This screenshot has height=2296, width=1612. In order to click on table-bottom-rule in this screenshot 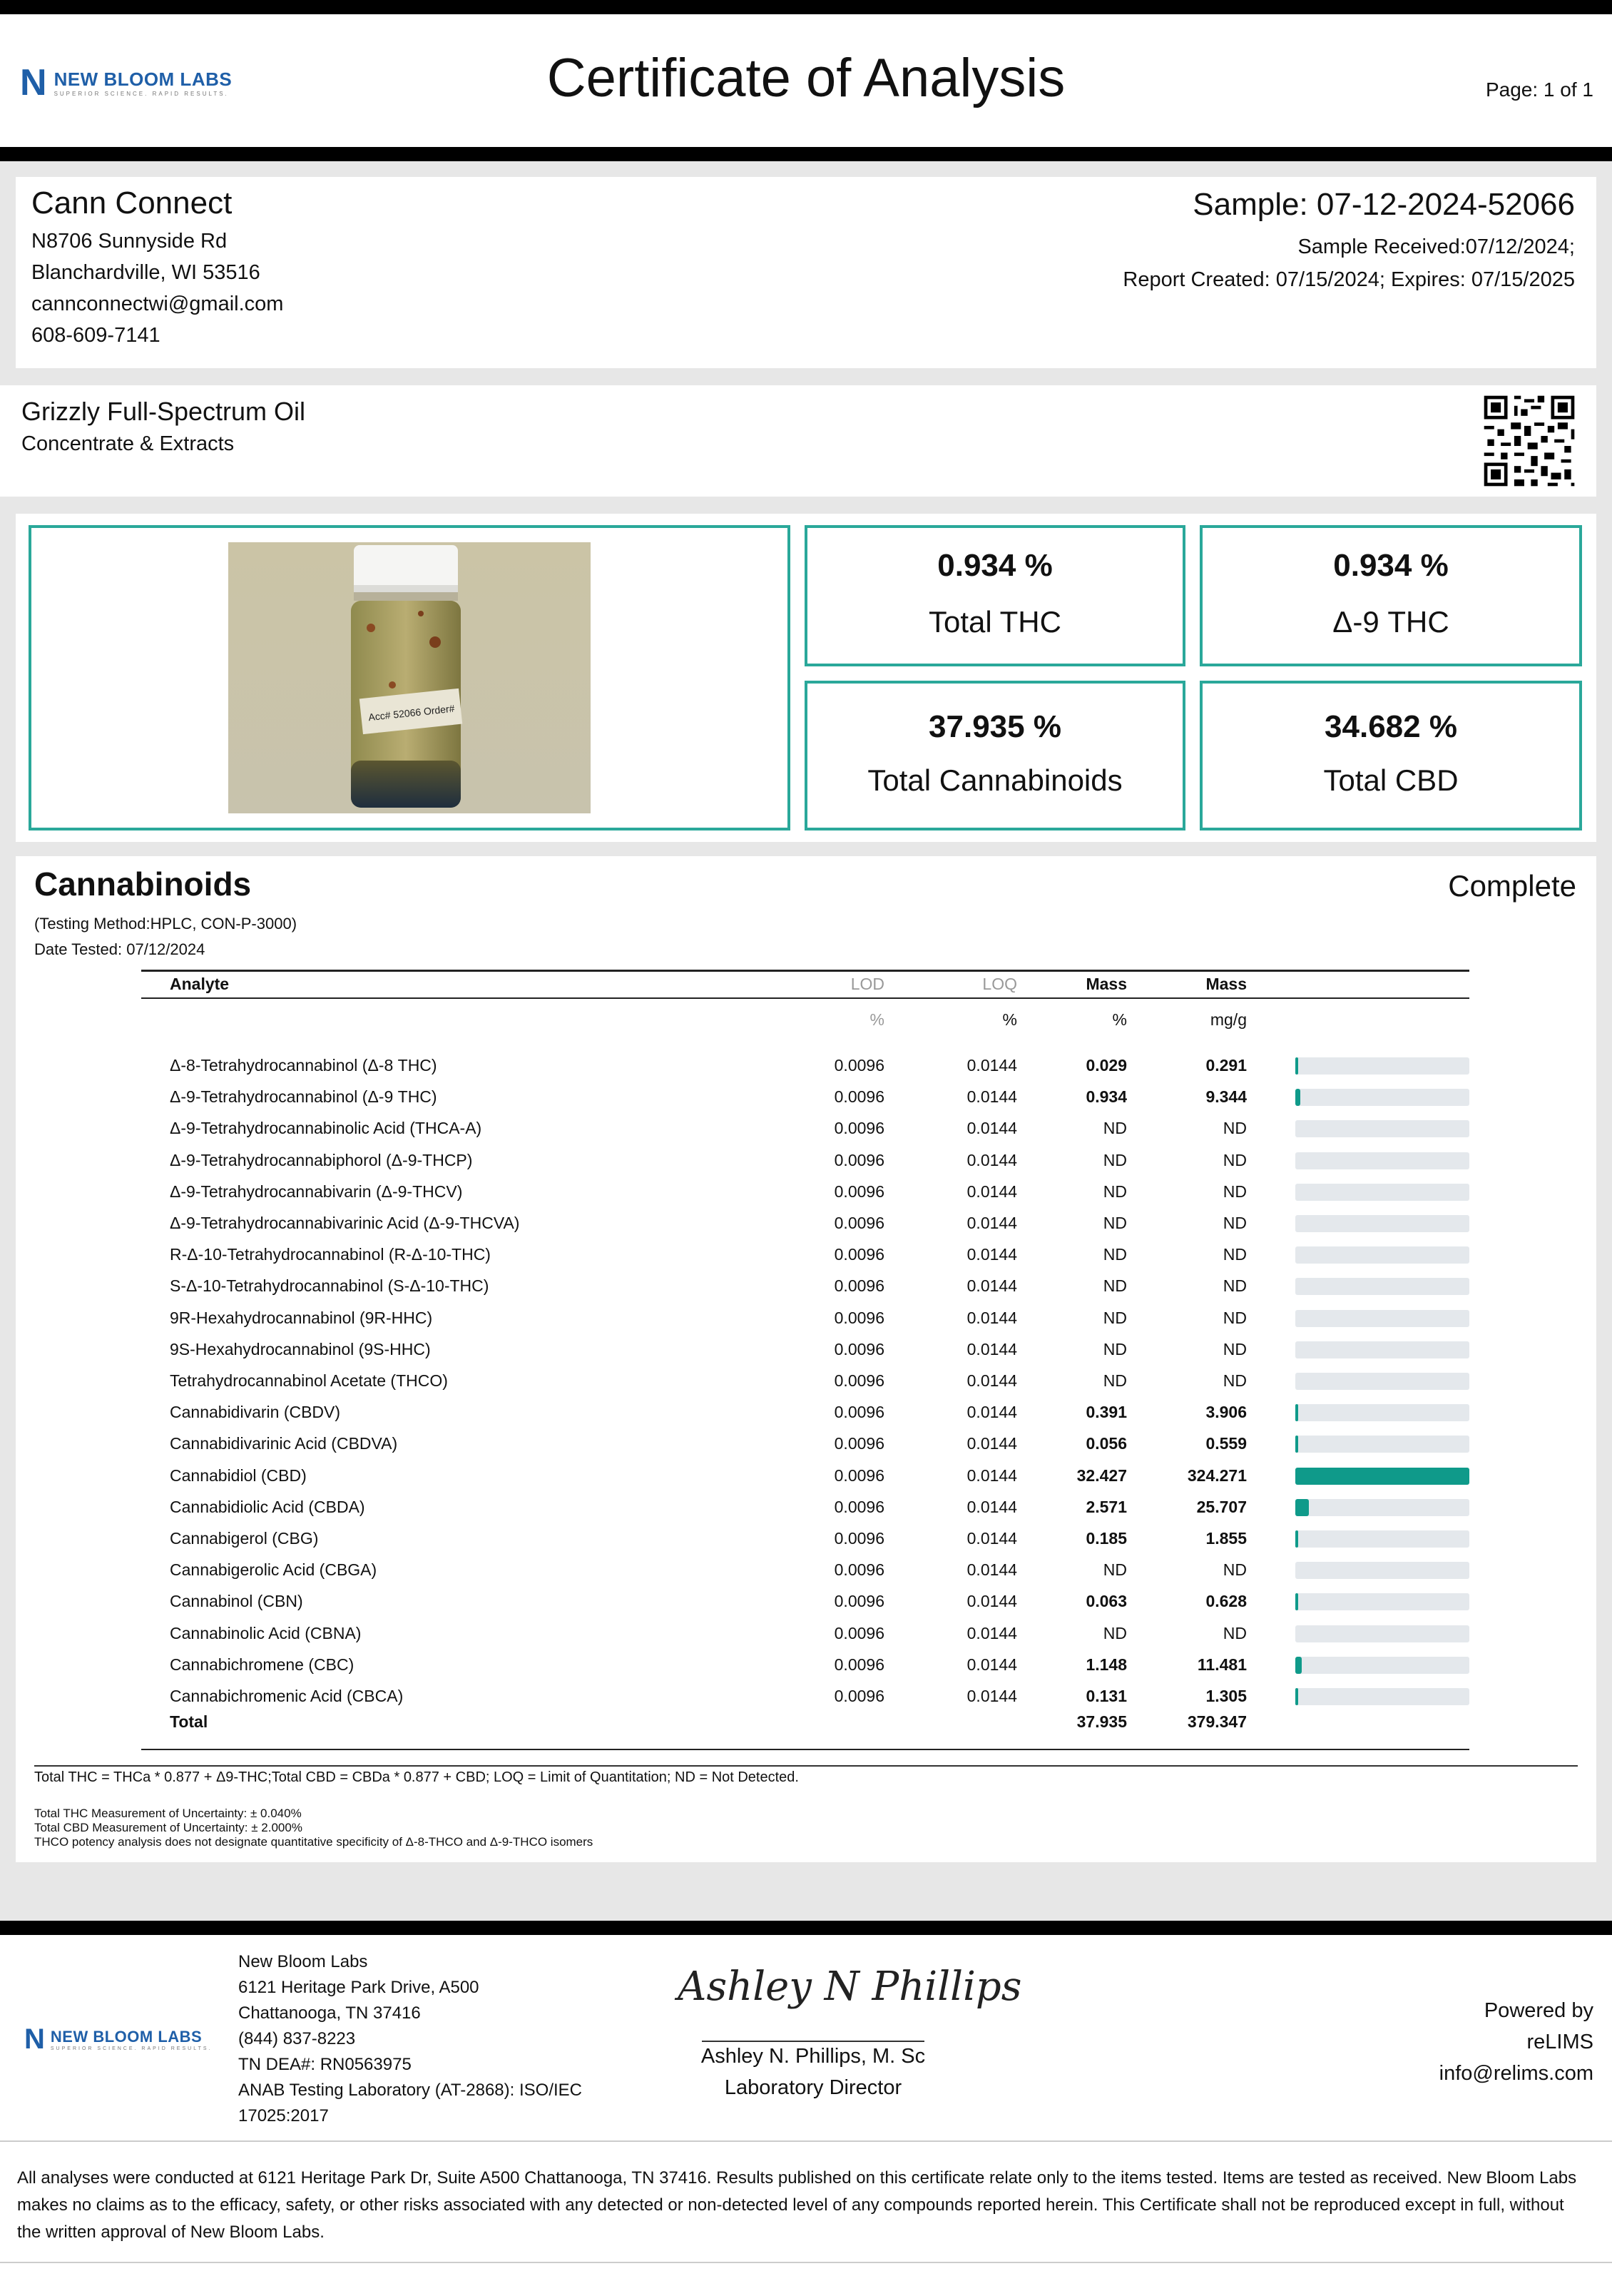, I will do `click(805, 1749)`.